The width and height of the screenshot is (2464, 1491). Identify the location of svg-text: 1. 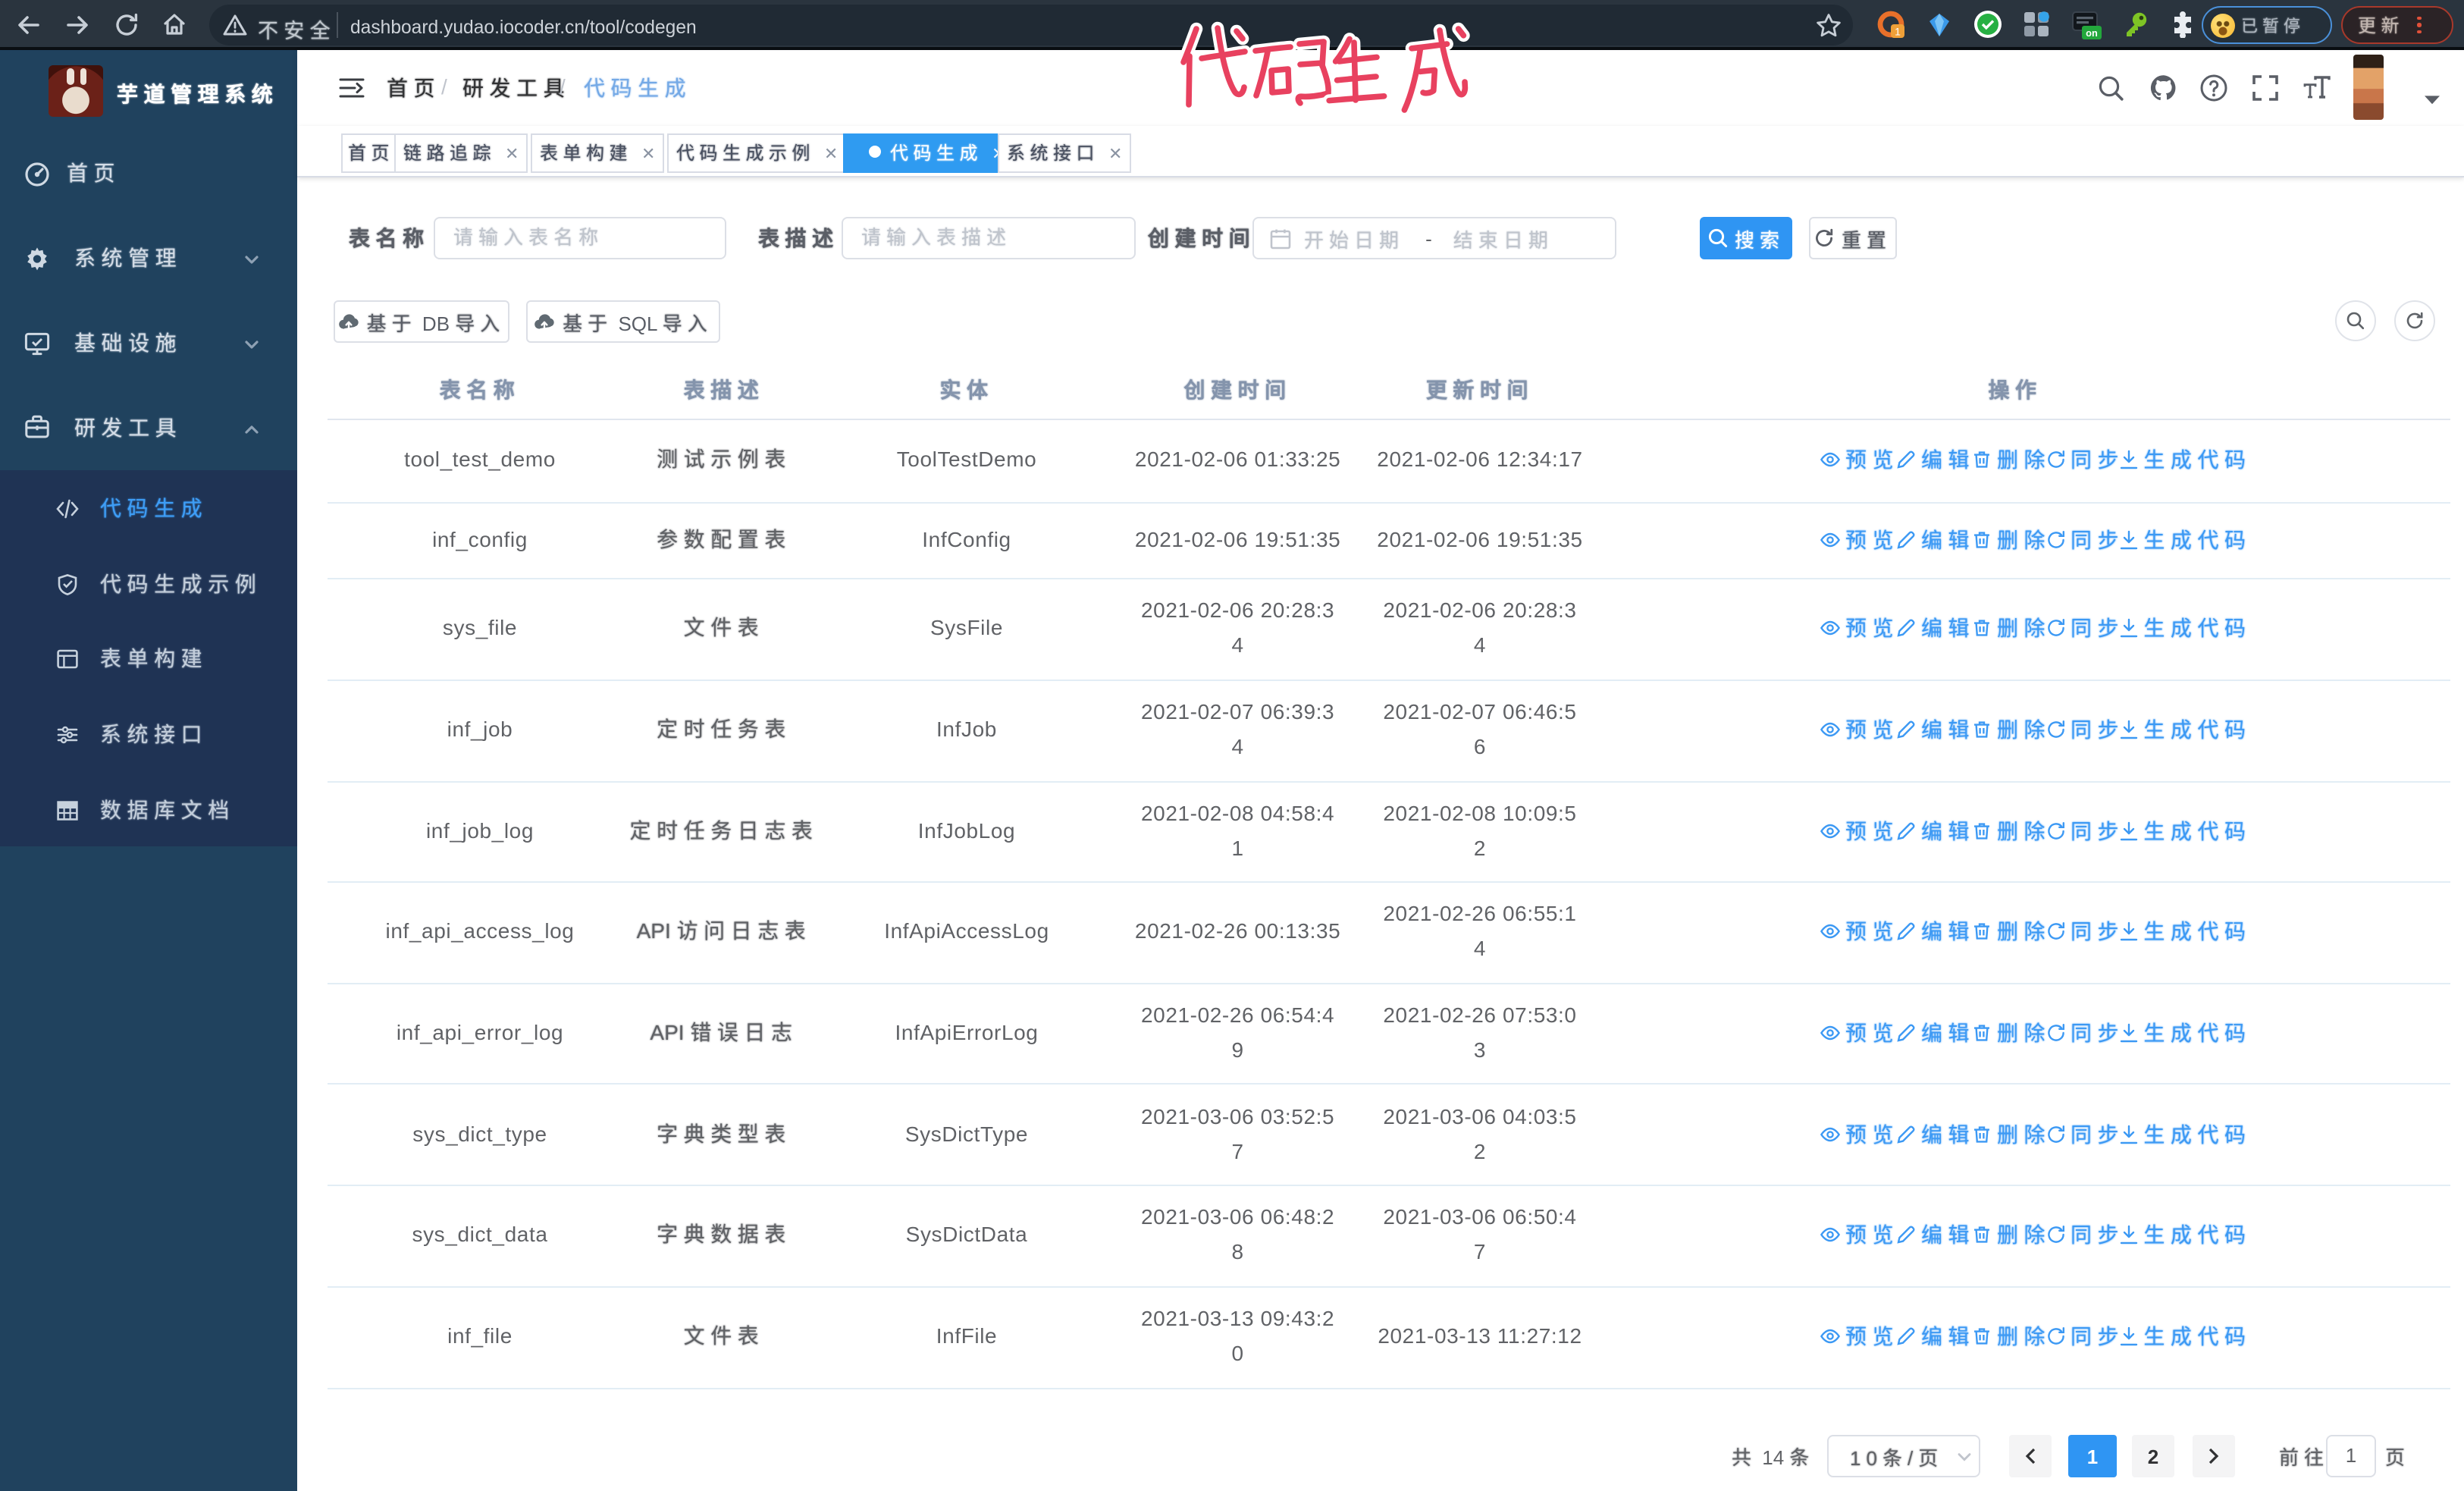
(1898, 32).